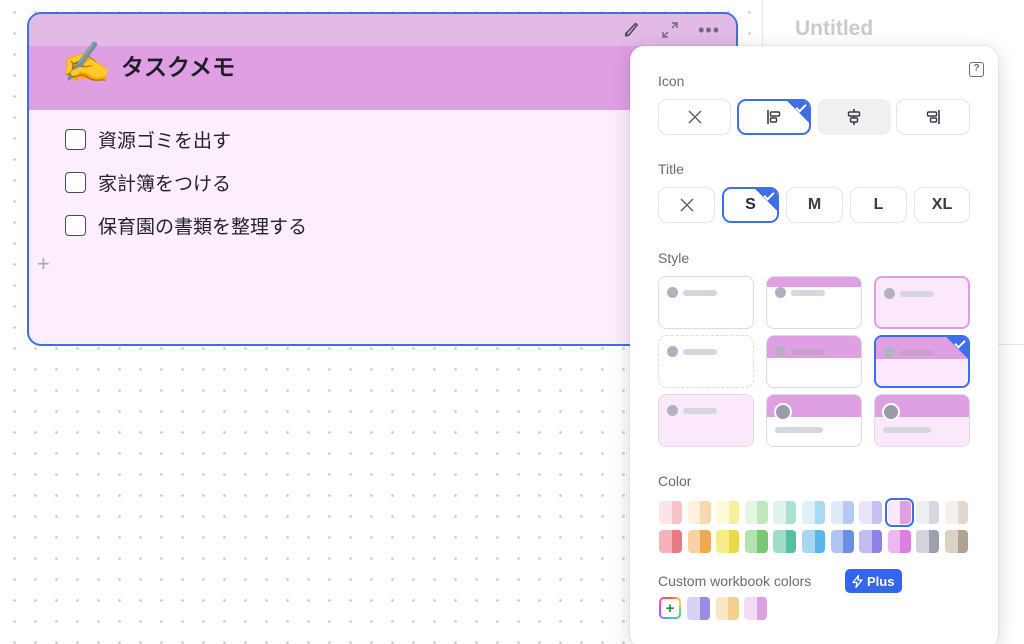 The width and height of the screenshot is (1024, 644). I want to click on title-option-s: S, so click(750, 205).